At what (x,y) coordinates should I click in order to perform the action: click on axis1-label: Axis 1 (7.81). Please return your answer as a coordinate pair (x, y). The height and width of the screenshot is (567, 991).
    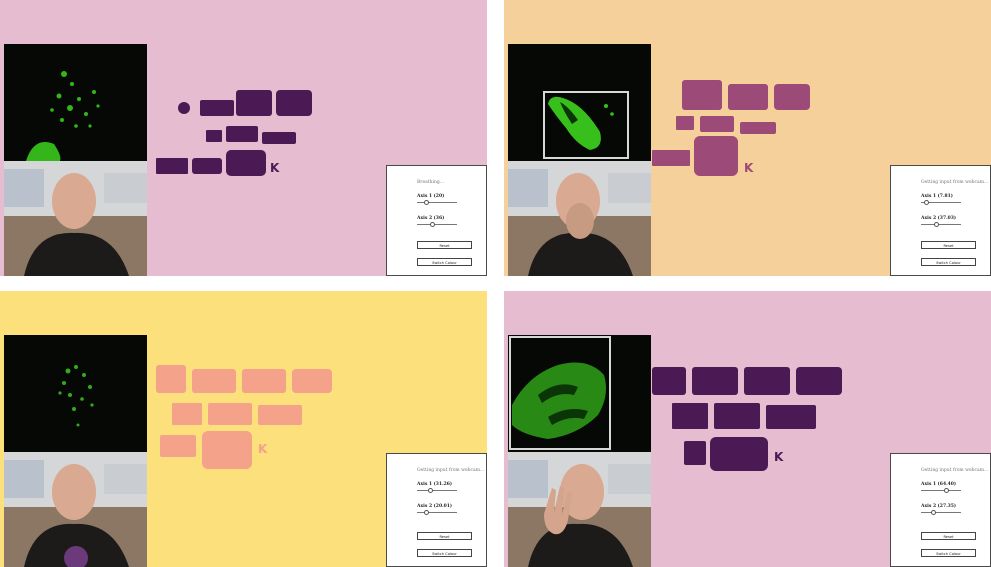
    Looking at the image, I should click on (937, 196).